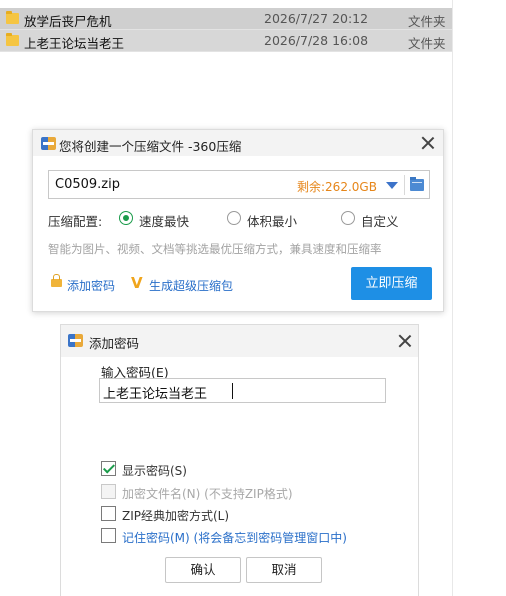 Image resolution: width=506 pixels, height=596 pixels. What do you see at coordinates (272, 220) in the screenshot?
I see `radio-smallest-label: 体积最小` at bounding box center [272, 220].